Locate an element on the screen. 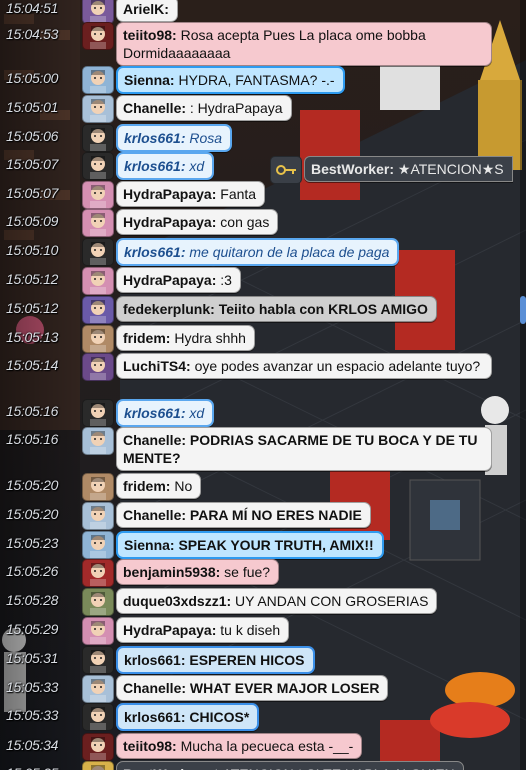 This screenshot has height=770, width=526. chat-message: HydraPapaya: con gas is located at coordinates (180, 223).